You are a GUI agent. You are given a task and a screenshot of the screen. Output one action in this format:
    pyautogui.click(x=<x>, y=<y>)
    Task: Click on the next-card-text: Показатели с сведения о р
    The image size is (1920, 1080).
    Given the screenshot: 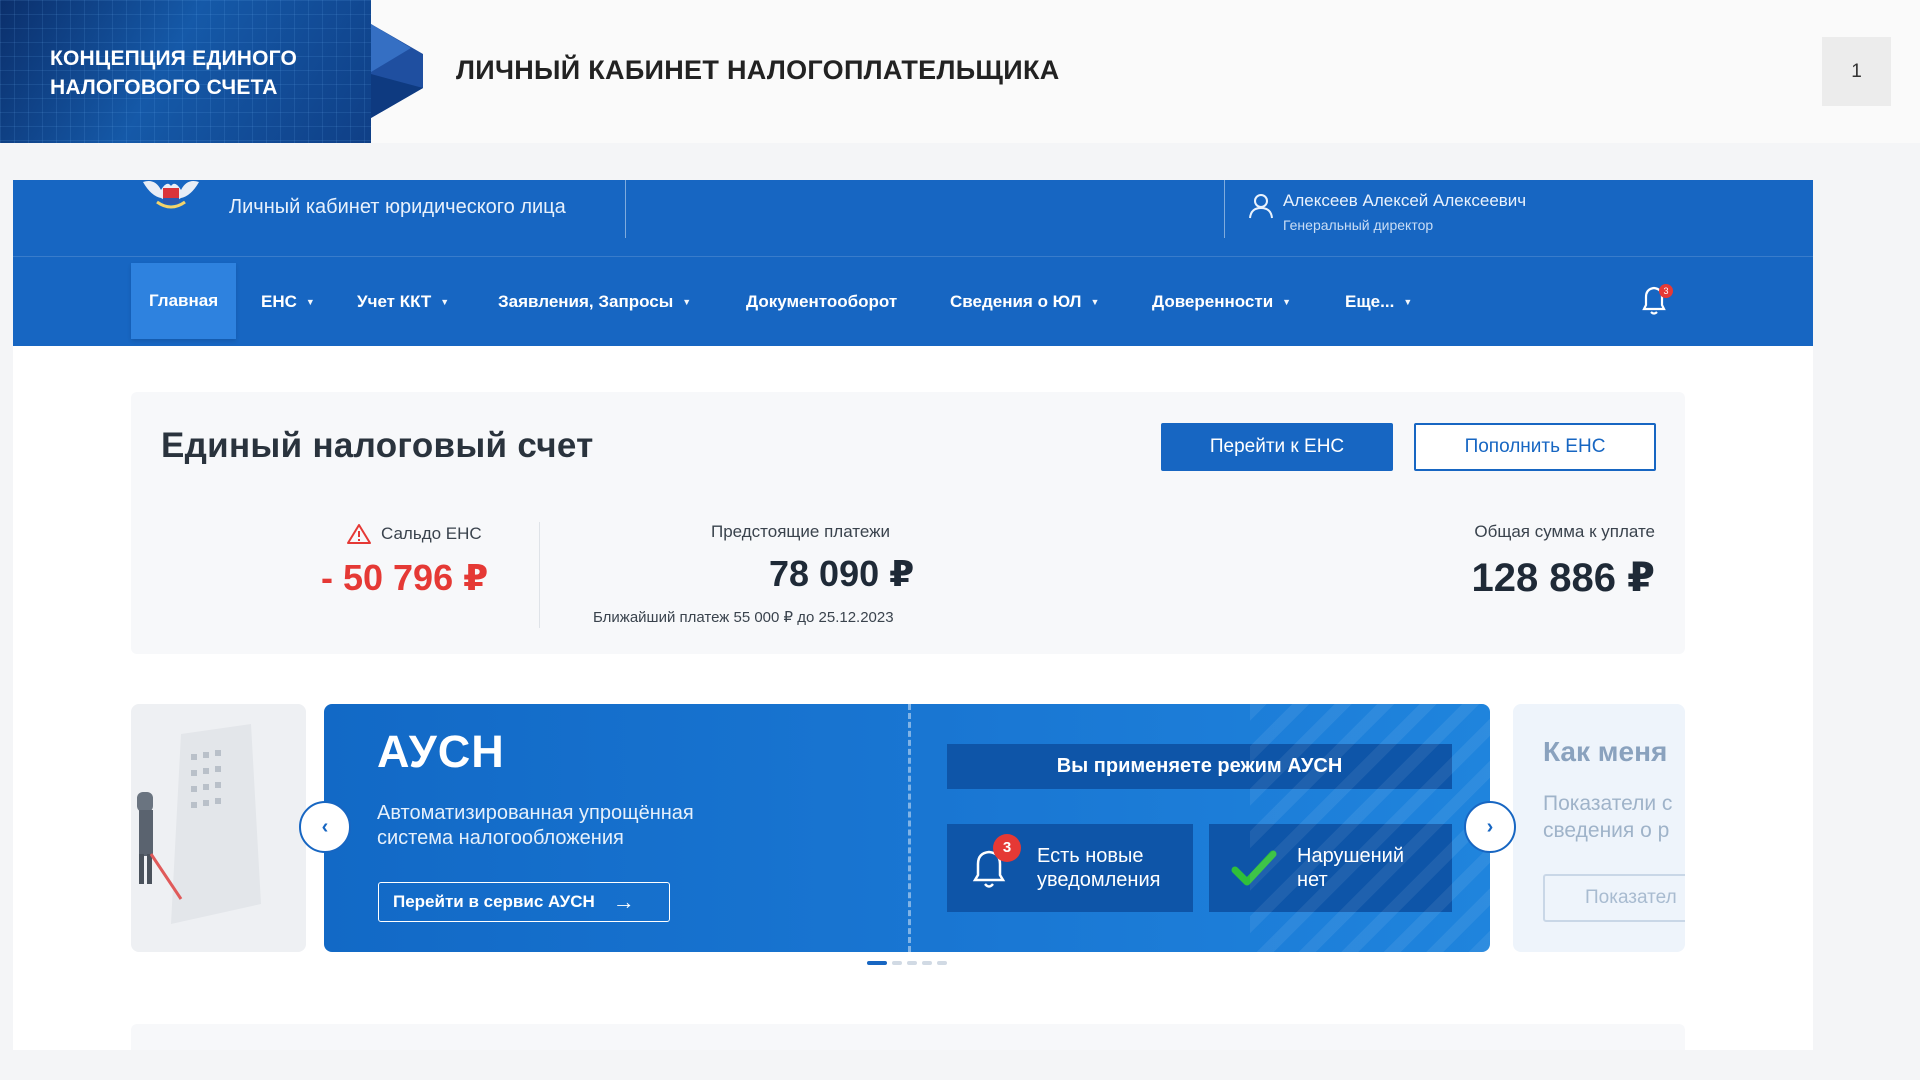 What is the action you would take?
    pyautogui.click(x=1608, y=817)
    